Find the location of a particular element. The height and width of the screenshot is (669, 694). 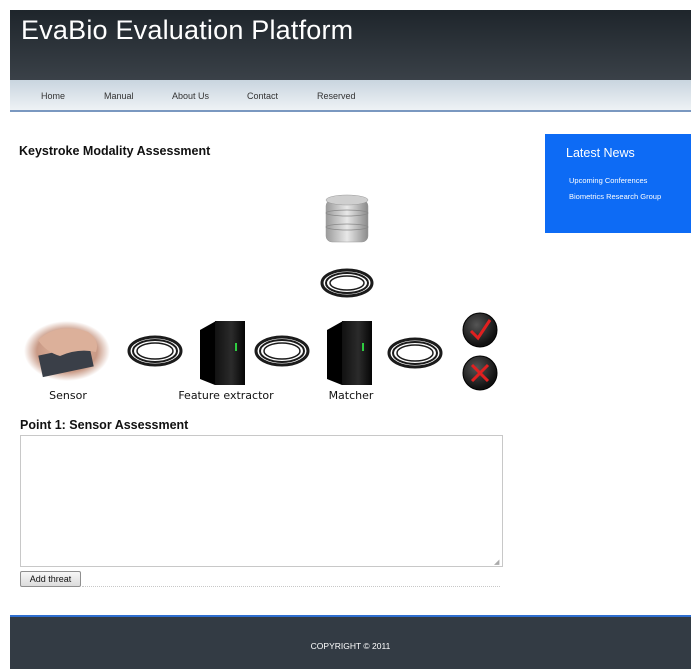

news-link-conferences: Upcoming Conferences is located at coordinates (608, 180).